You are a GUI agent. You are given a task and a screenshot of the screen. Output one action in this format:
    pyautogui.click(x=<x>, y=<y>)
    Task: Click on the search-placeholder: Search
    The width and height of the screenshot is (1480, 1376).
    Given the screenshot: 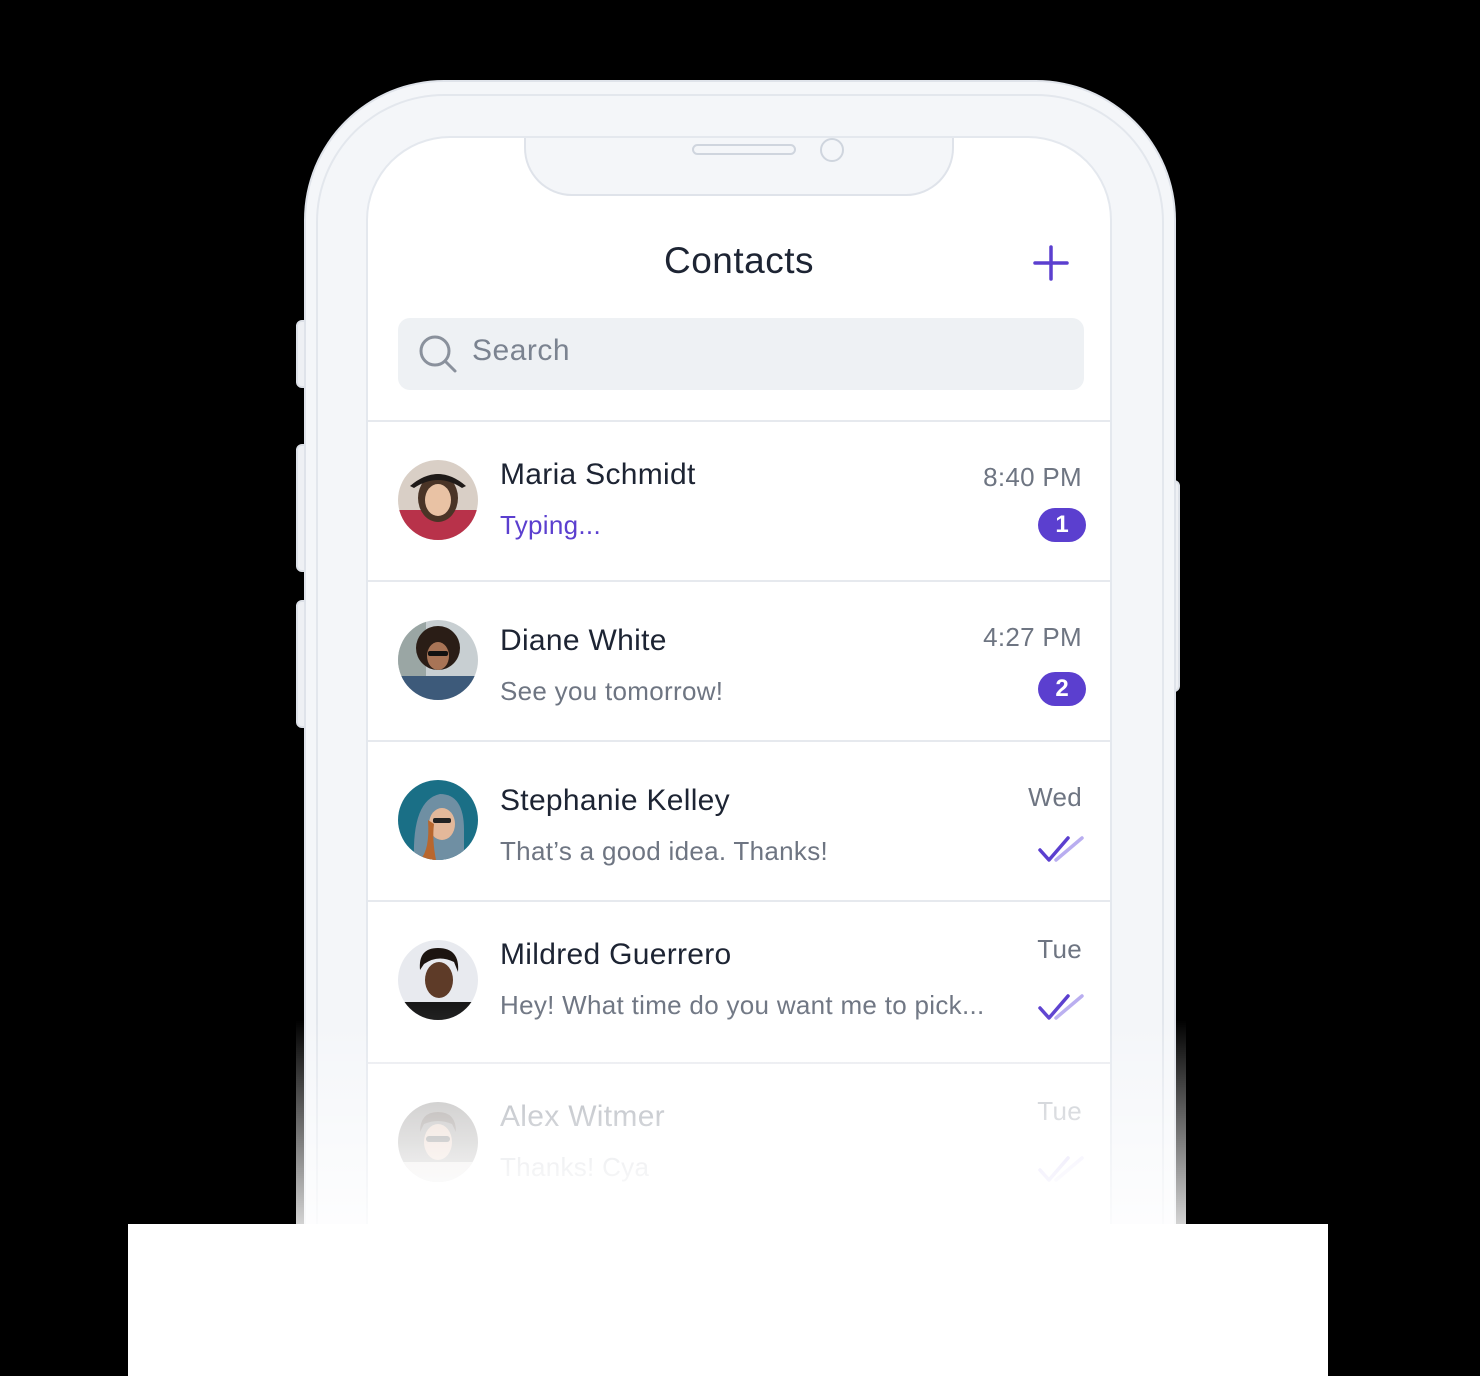 What is the action you would take?
    pyautogui.click(x=521, y=350)
    